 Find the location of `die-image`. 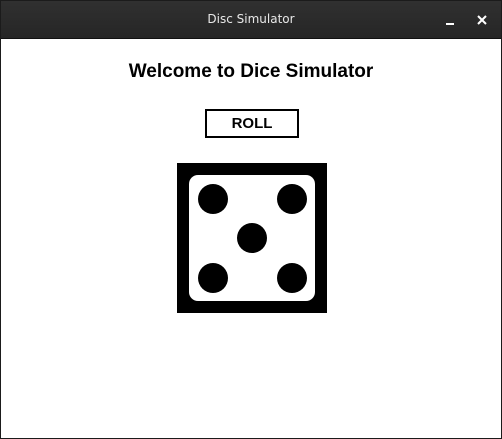

die-image is located at coordinates (252, 238).